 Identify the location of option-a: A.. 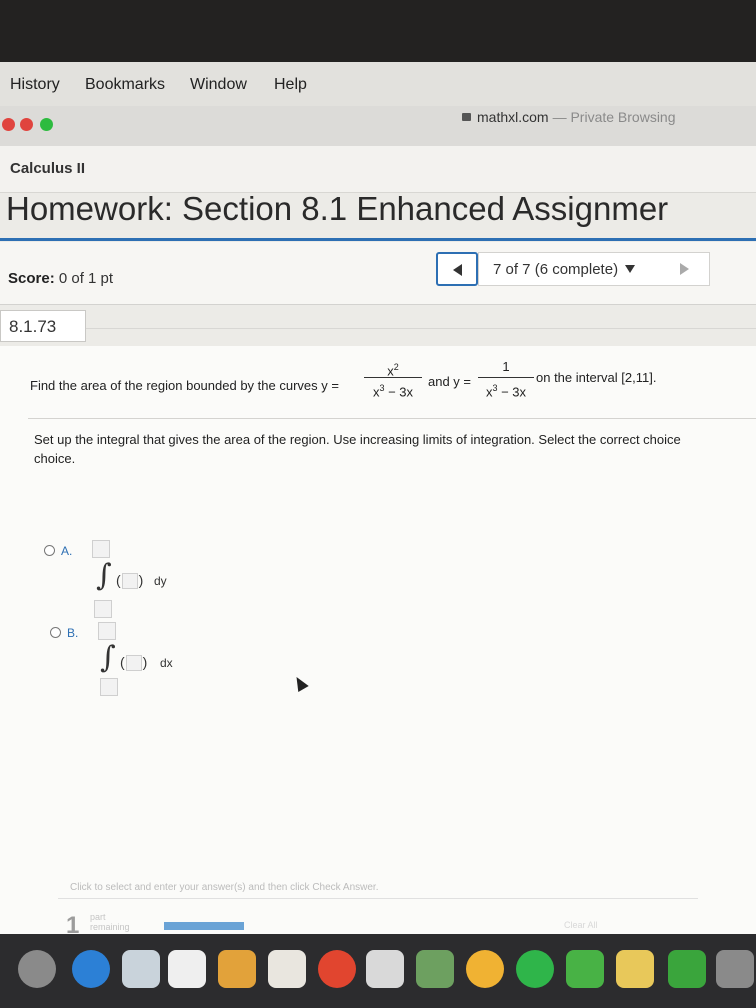
(58, 551).